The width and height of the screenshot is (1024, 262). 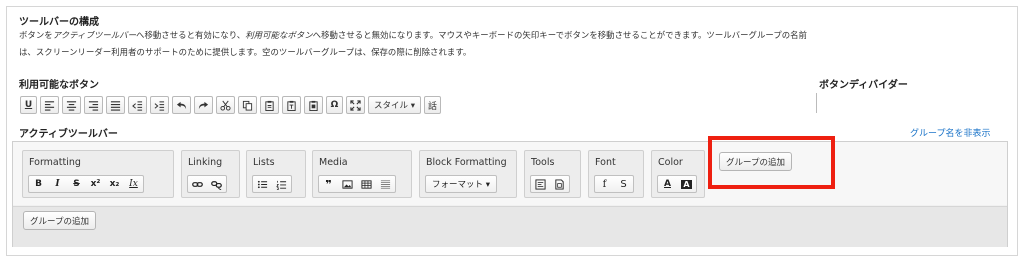 I want to click on align-left-icon, so click(x=49, y=105).